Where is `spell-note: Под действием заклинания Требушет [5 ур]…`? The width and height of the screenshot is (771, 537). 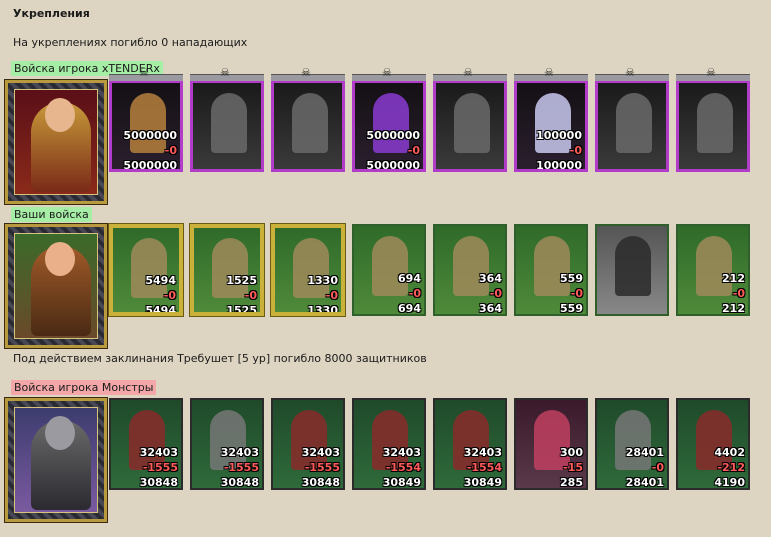
spell-note: Под действием заклинания Требушет [5 ур]… is located at coordinates (220, 358).